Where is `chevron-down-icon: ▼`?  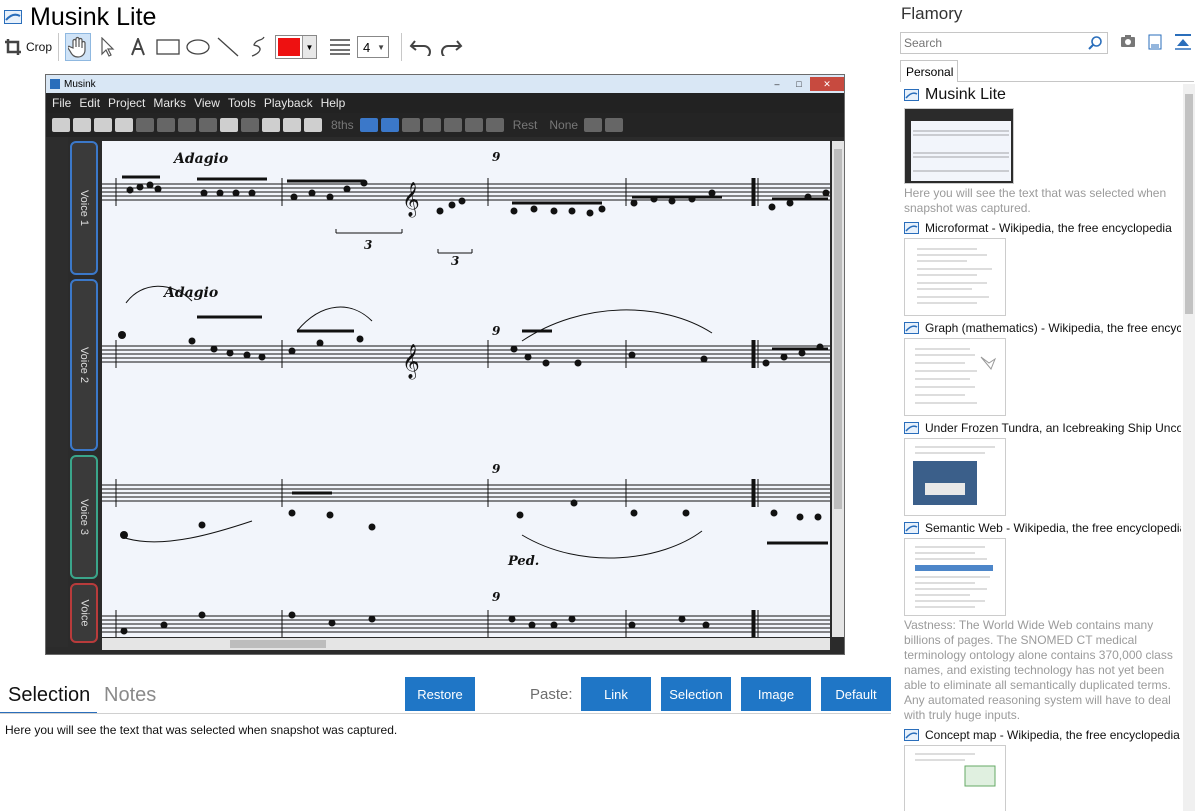
chevron-down-icon: ▼ is located at coordinates (381, 47).